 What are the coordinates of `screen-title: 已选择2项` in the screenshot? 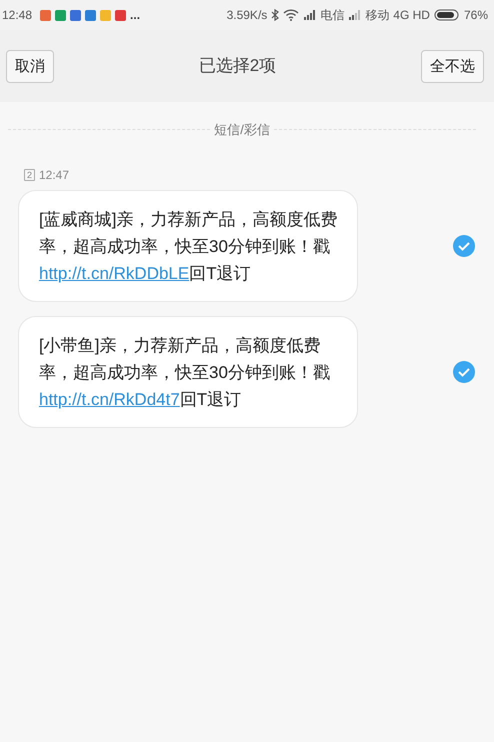 It's located at (237, 66).